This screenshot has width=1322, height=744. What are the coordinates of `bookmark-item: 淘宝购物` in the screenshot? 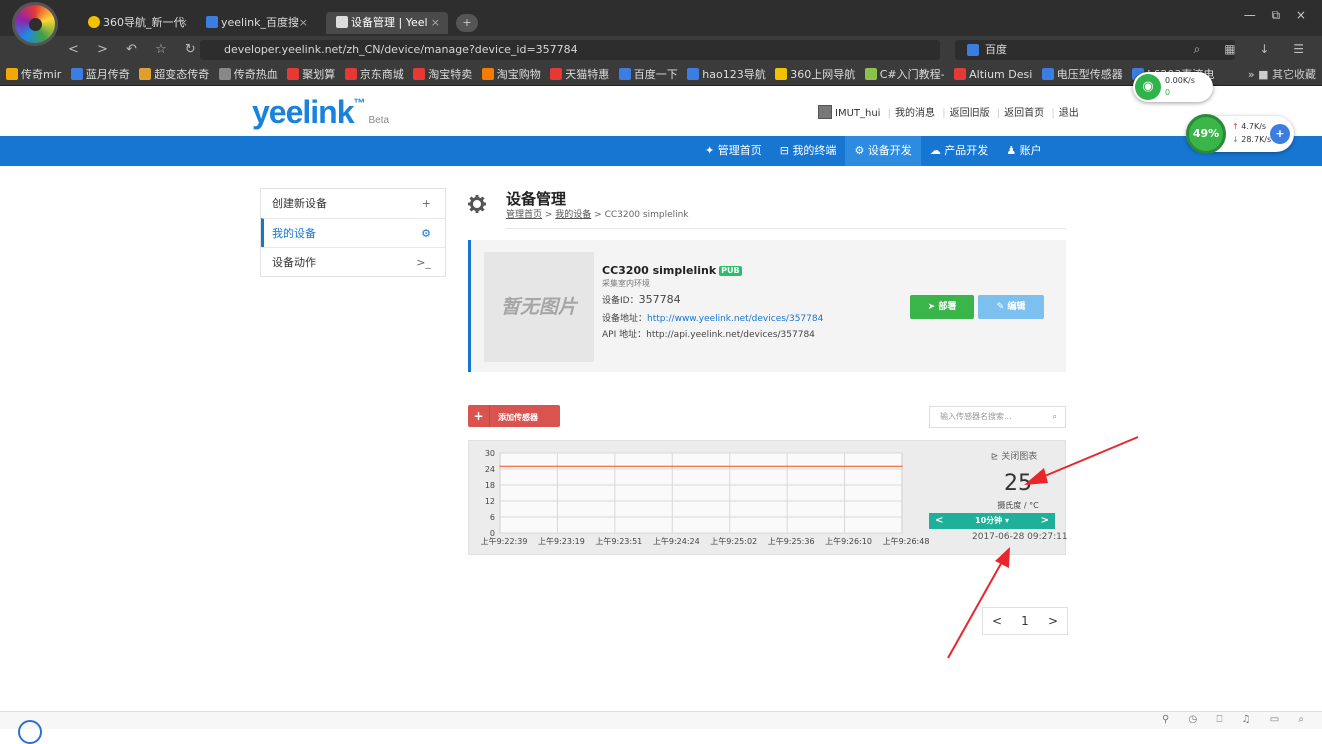 It's located at (511, 74).